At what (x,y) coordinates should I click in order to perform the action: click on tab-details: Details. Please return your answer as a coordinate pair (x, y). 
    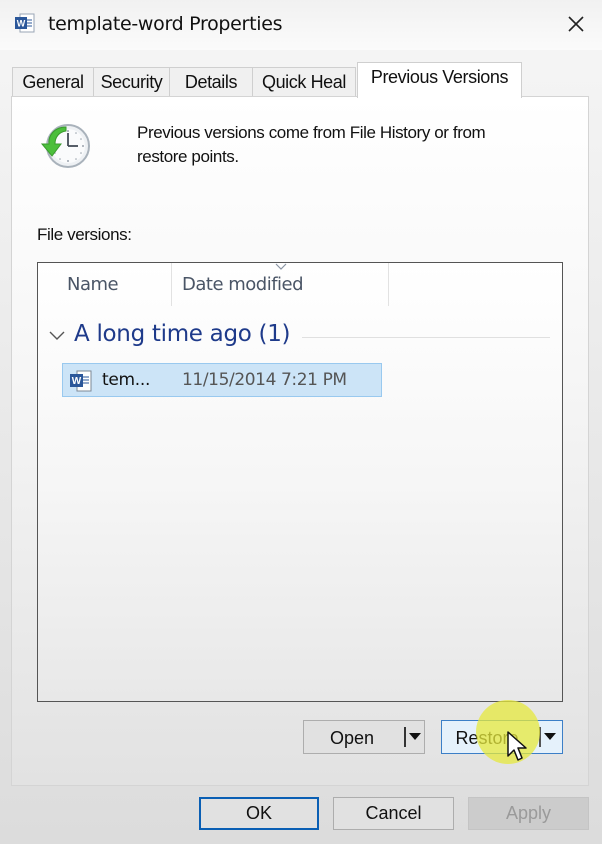
    Looking at the image, I should click on (211, 81).